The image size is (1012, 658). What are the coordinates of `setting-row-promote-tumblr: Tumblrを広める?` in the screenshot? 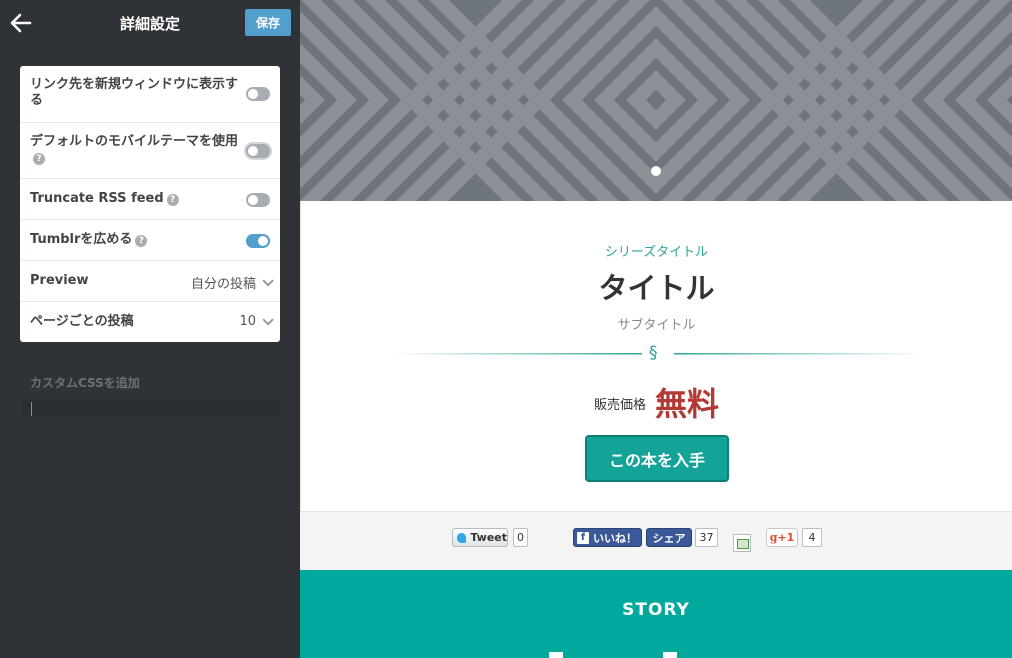 It's located at (150, 240).